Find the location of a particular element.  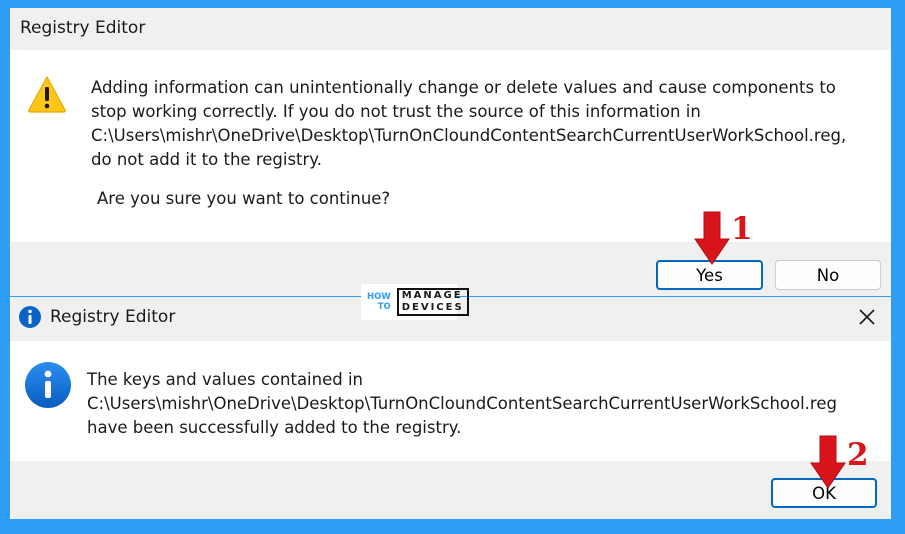

confirm-message-line: do not add it to the registry. is located at coordinates (206, 159).